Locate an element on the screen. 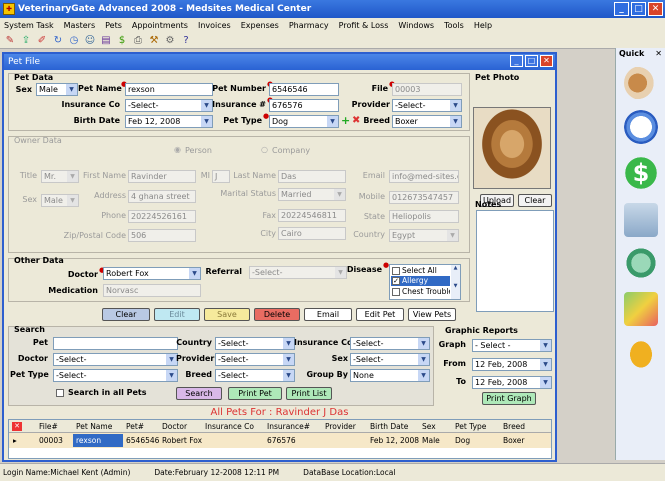  to-date-picker: 12 Feb, 2008 is located at coordinates (512, 382).